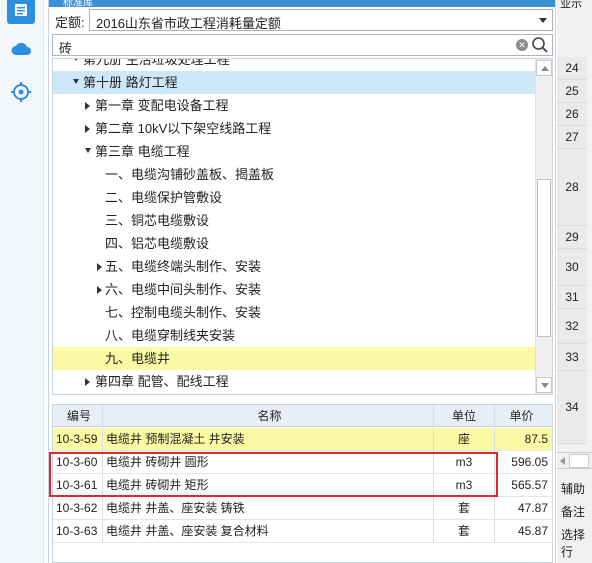 The image size is (592, 563). What do you see at coordinates (70, 22) in the screenshot?
I see `quota-label: 定额:` at bounding box center [70, 22].